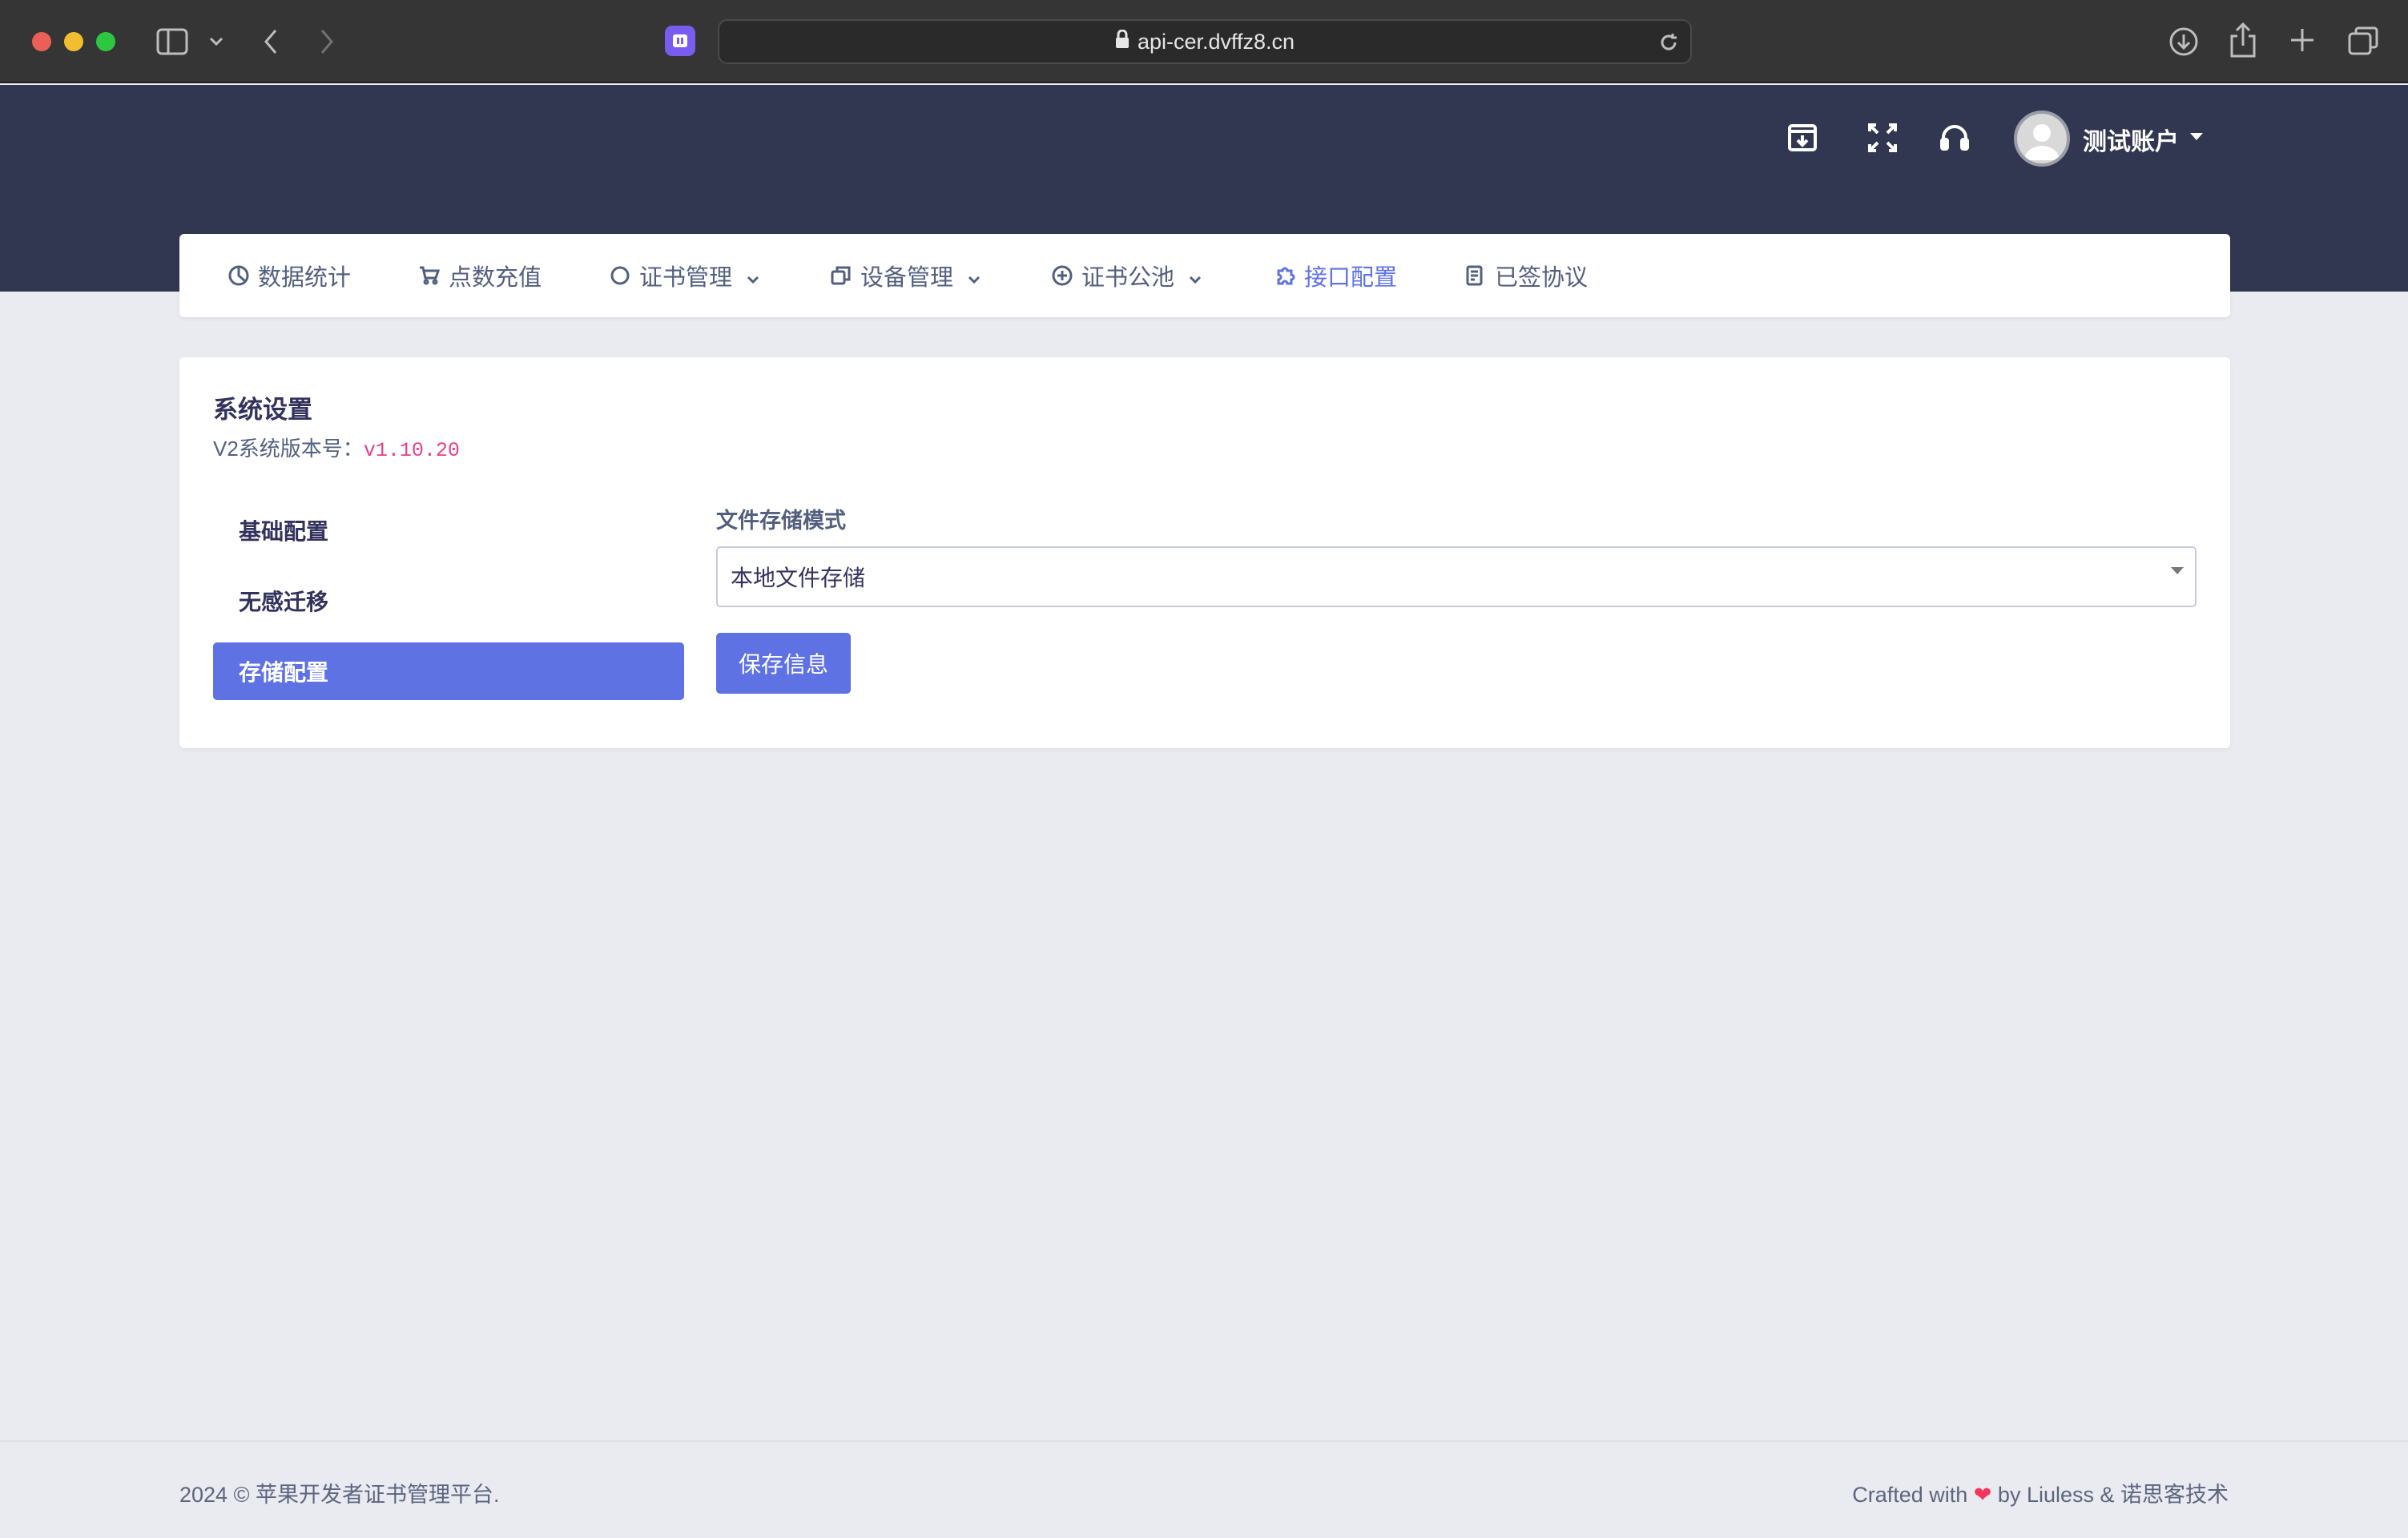 The image size is (2408, 1538). Describe the element at coordinates (2363, 41) in the screenshot. I see `tab-overview-icon` at that location.